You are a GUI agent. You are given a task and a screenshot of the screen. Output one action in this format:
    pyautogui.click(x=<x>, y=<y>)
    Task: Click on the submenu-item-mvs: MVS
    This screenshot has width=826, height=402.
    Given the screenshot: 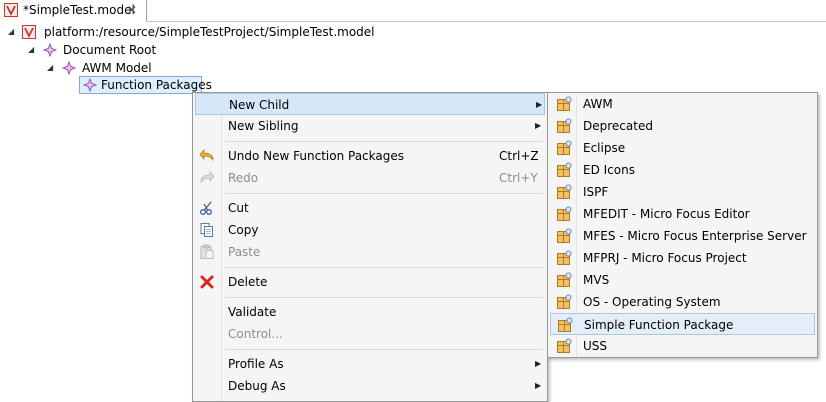 What is the action you would take?
    pyautogui.click(x=682, y=280)
    